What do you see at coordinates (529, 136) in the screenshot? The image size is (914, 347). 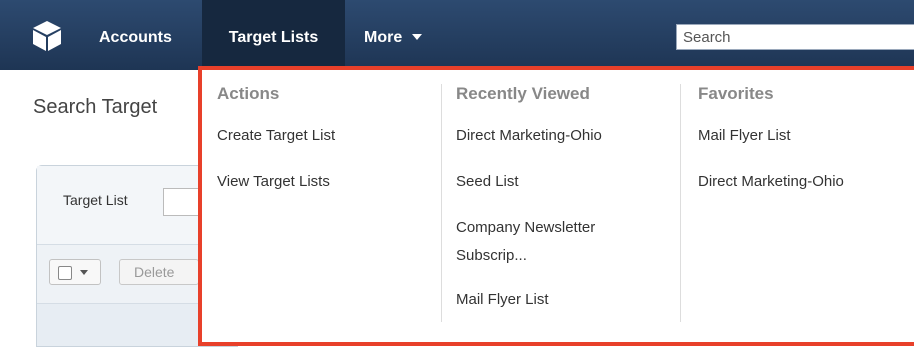 I see `recent-item-direct-marketing-ohio: Direct Marketing-Ohio` at bounding box center [529, 136].